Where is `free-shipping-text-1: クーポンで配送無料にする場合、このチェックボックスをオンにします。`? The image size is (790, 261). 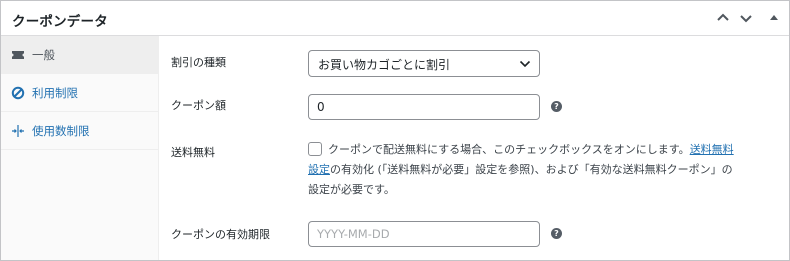 free-shipping-text-1: クーポンで配送無料にする場合、このチェックボックスをオンにします。 is located at coordinates (509, 149).